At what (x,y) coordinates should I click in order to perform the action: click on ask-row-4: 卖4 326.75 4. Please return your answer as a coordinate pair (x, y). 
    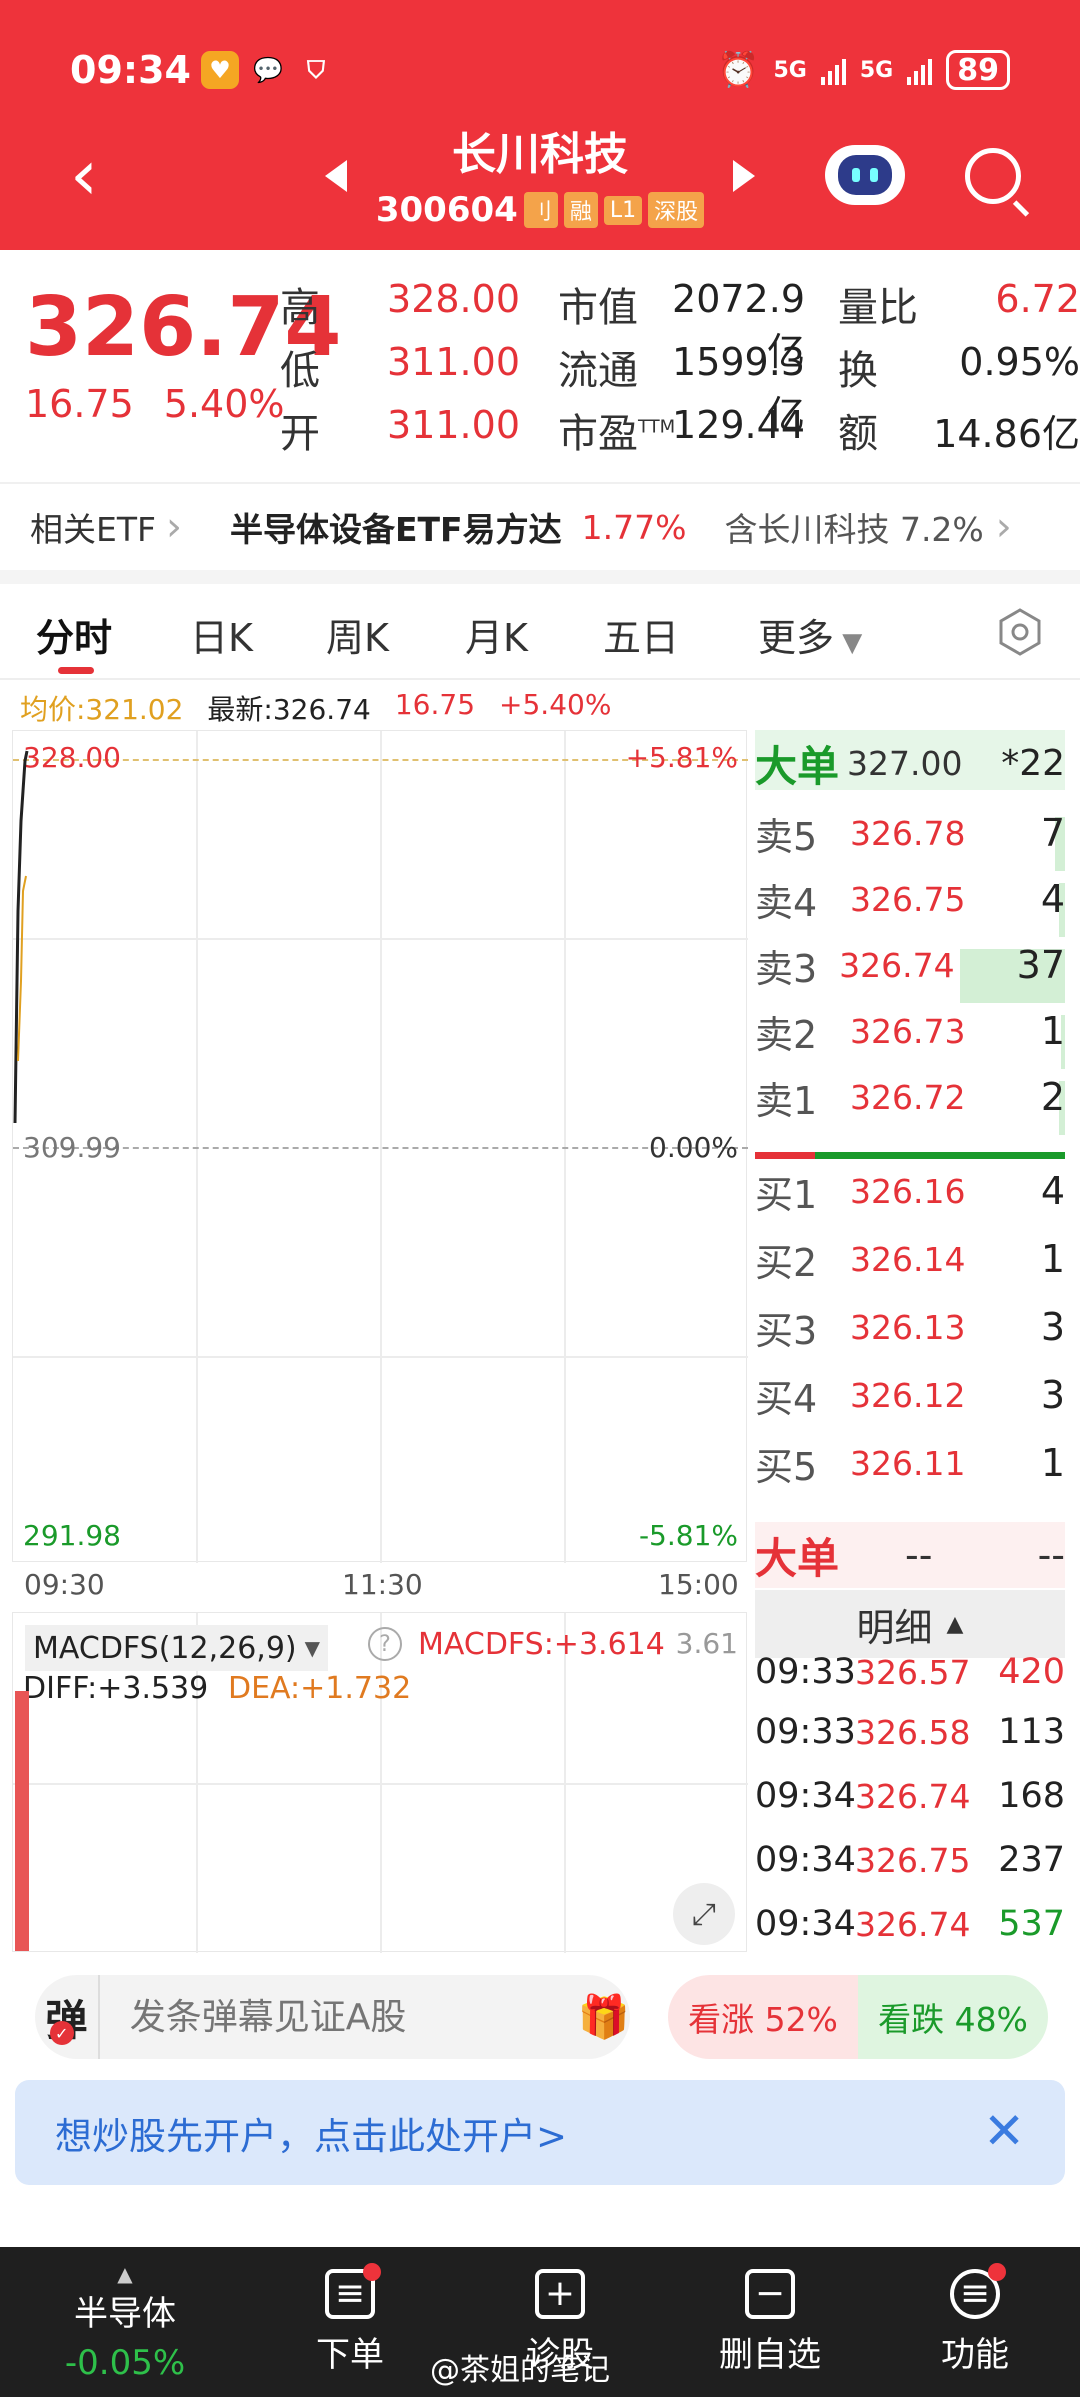
    Looking at the image, I should click on (910, 901).